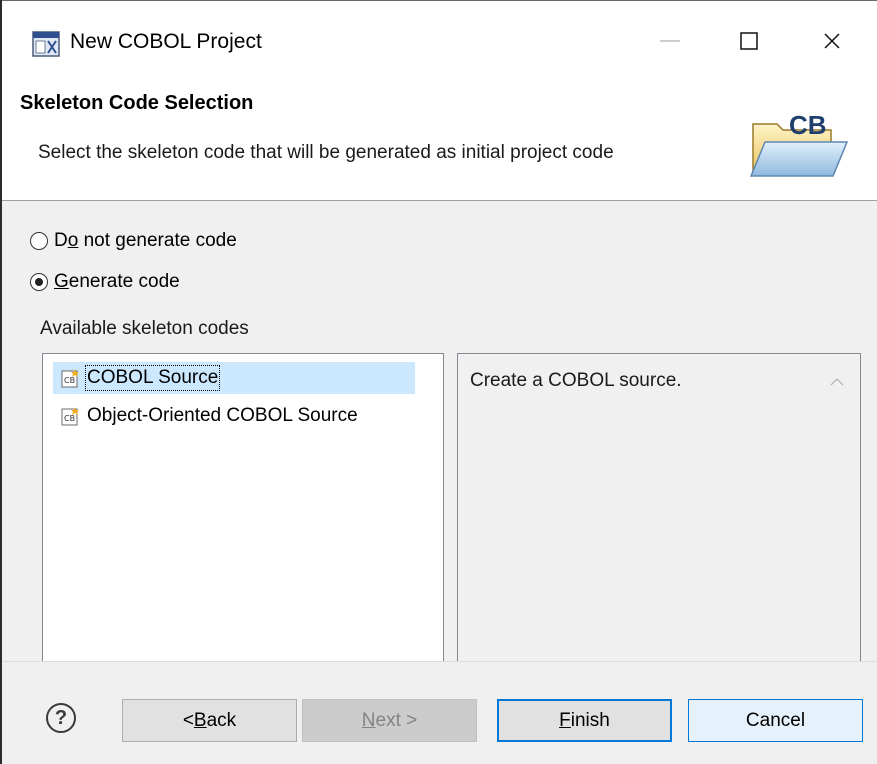  Describe the element at coordinates (145, 240) in the screenshot. I see `do-not-generate-label: Do not generate code` at that location.